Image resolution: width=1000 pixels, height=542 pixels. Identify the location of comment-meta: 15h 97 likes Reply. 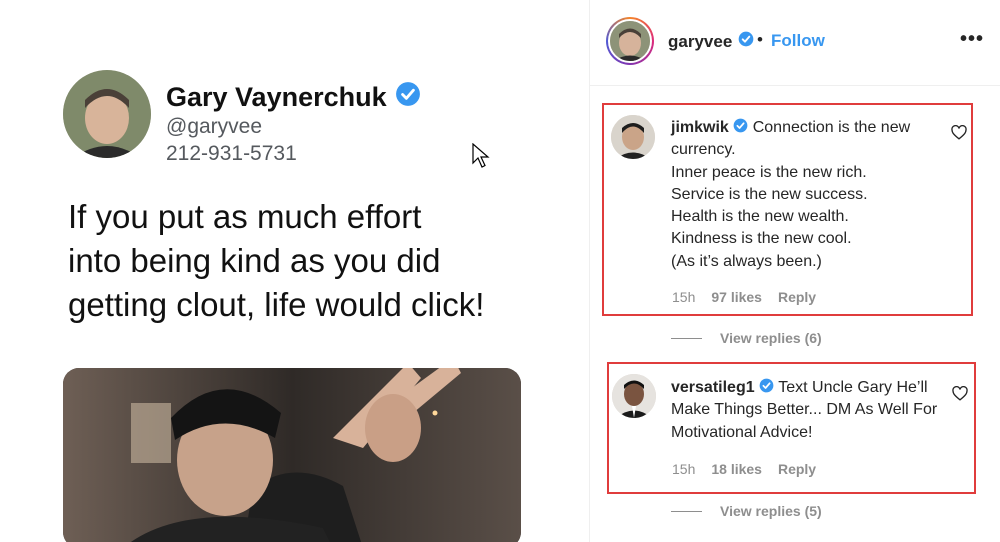
(744, 297).